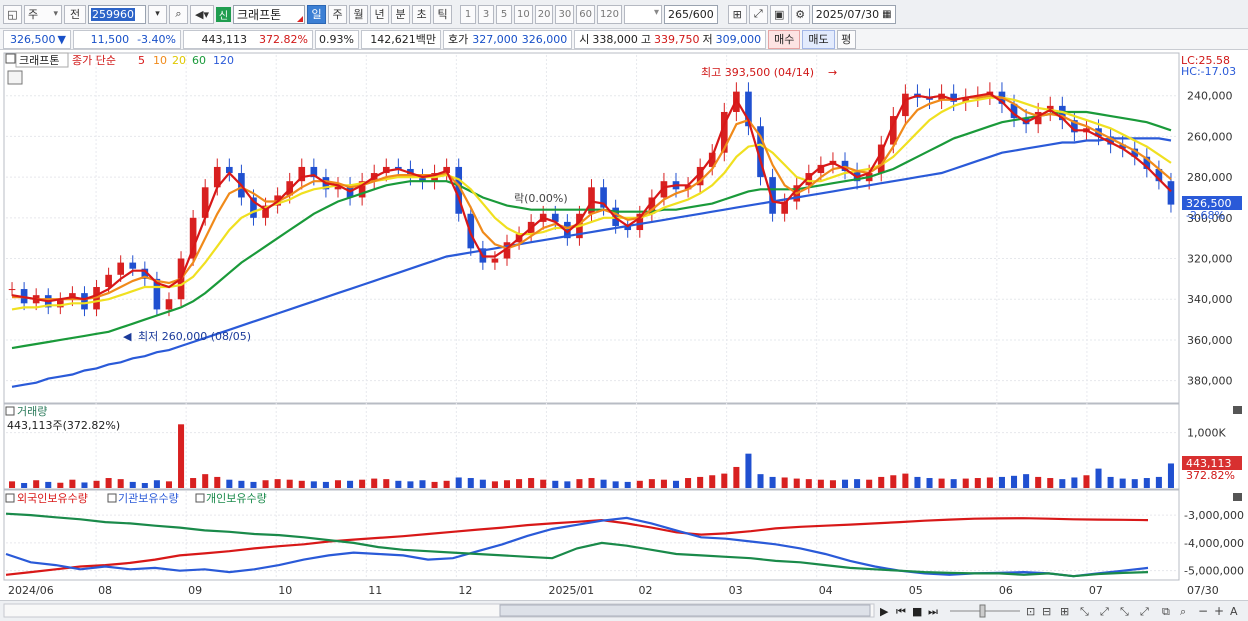 Image resolution: width=1248 pixels, height=621 pixels. I want to click on x-axis-label: 2024/06, so click(31, 590).